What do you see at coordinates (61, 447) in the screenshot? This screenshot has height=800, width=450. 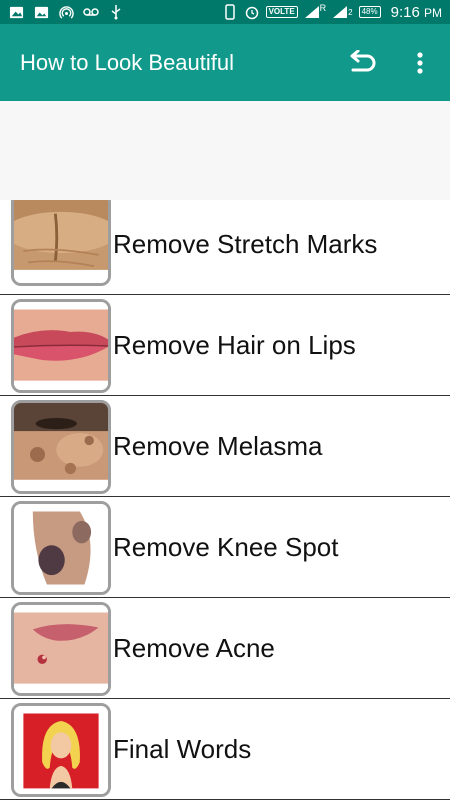 I see `melasma-thumbnail` at bounding box center [61, 447].